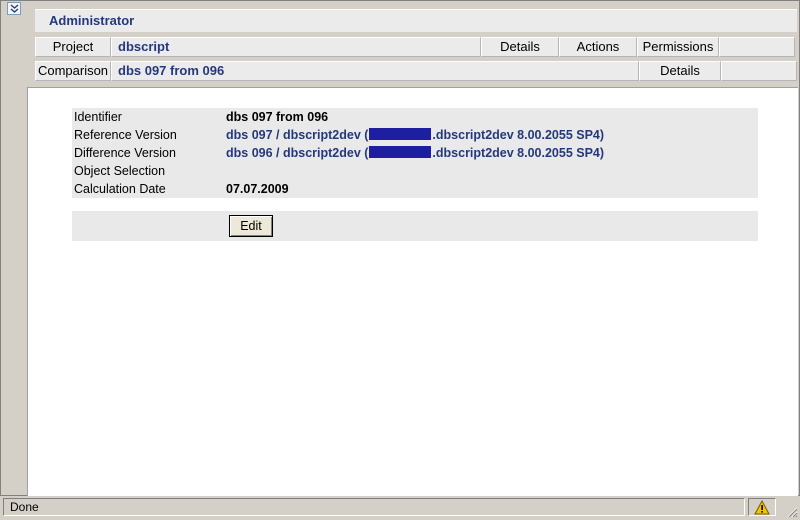  I want to click on calculation-date-value: 07.07.2009, so click(257, 189).